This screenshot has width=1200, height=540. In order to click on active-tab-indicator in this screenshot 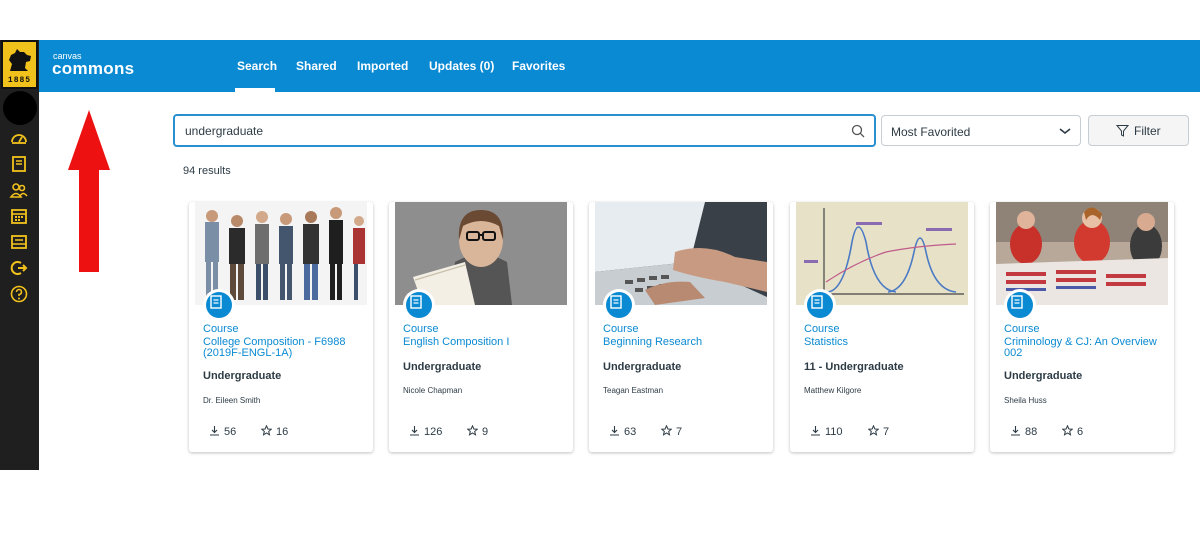, I will do `click(255, 90)`.